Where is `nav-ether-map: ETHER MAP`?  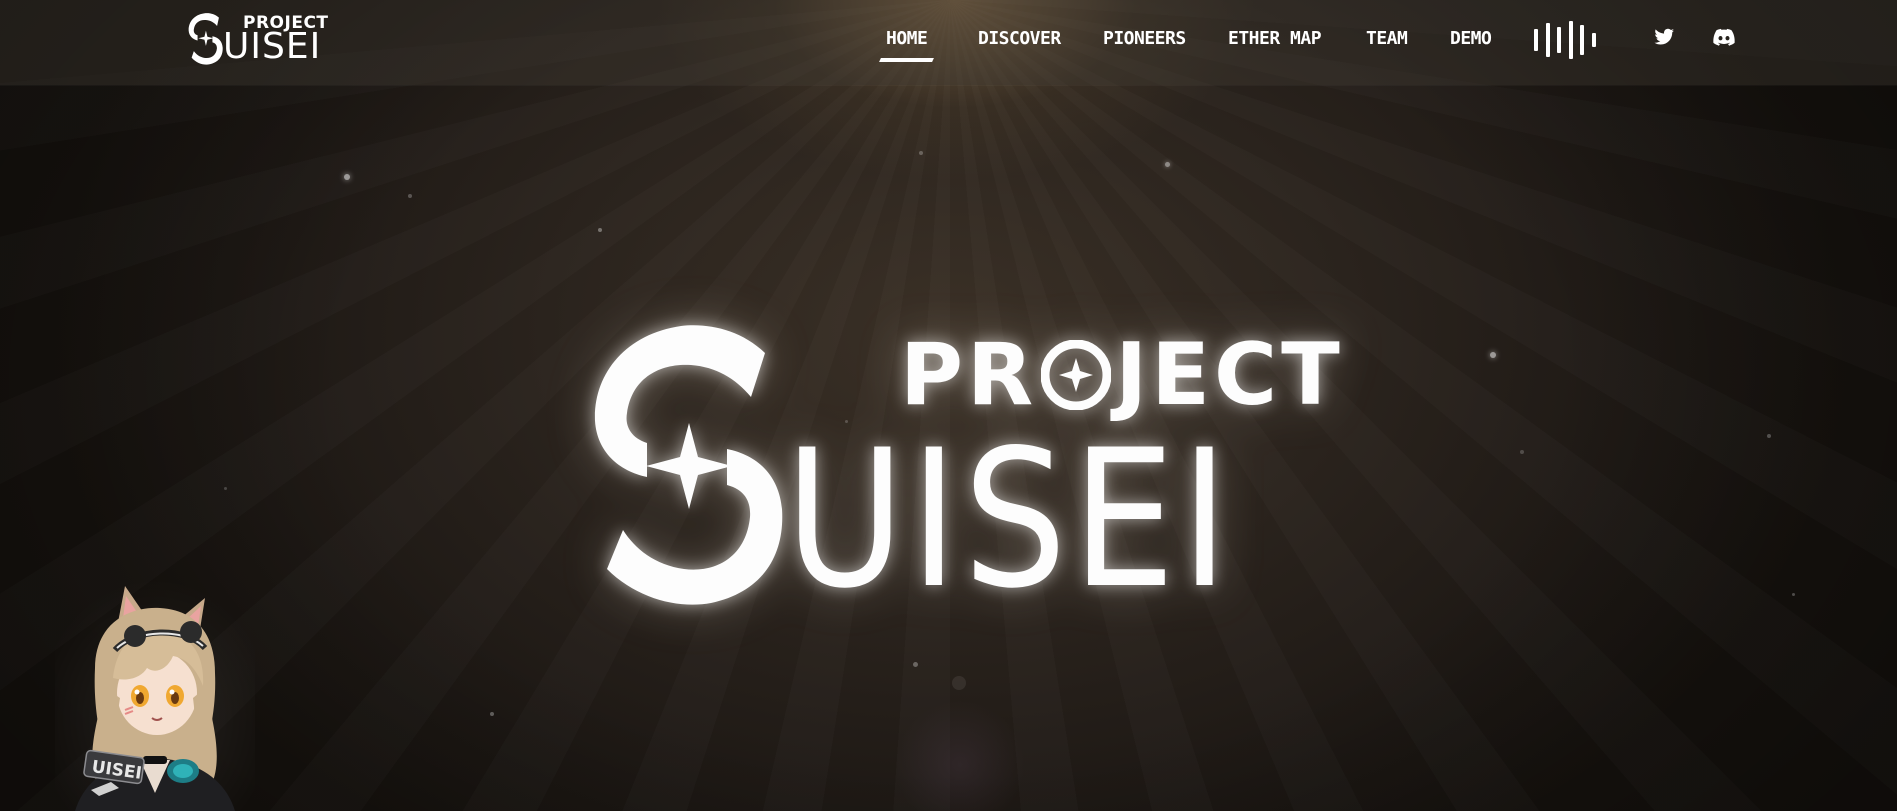 nav-ether-map: ETHER MAP is located at coordinates (1275, 38).